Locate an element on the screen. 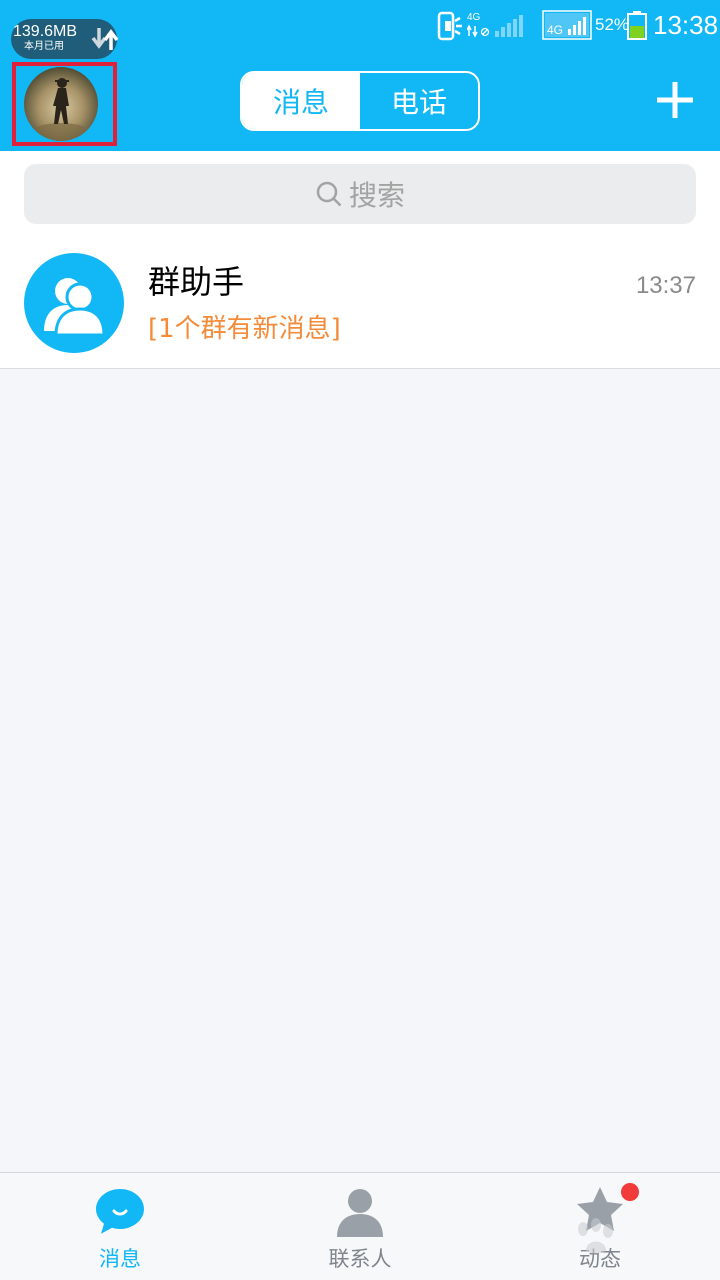  conversation-title: 群助手 is located at coordinates (196, 282).